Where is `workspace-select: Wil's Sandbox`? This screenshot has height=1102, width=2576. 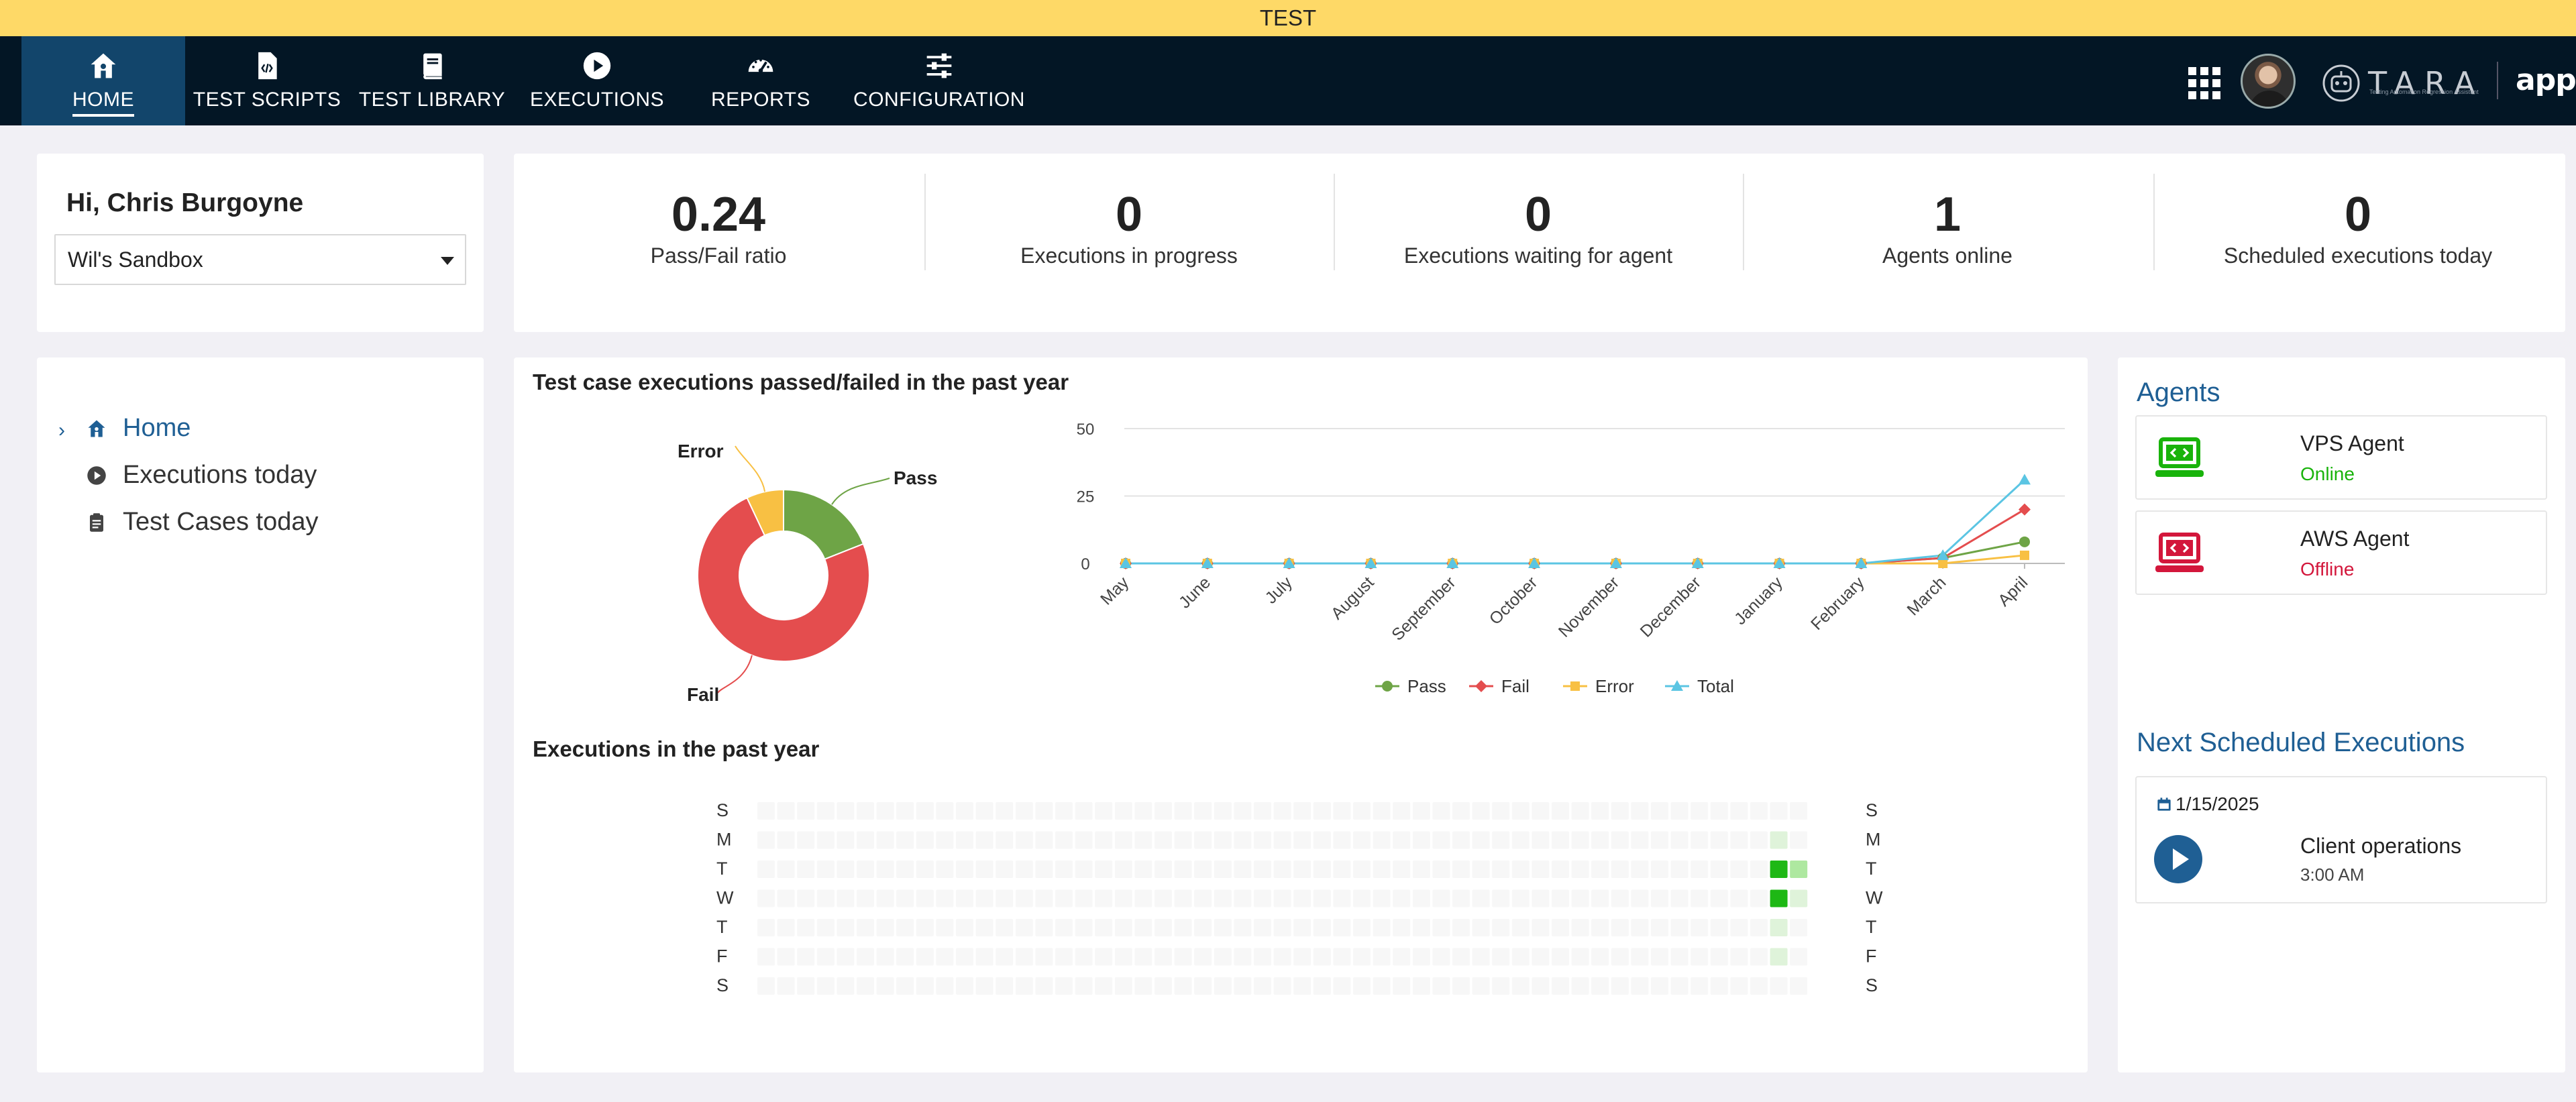
workspace-select: Wil's Sandbox is located at coordinates (260, 259).